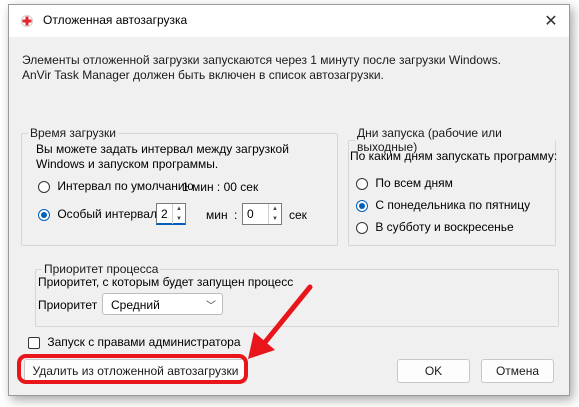  I want to click on load-time-legend: Время загрузки, so click(73, 133).